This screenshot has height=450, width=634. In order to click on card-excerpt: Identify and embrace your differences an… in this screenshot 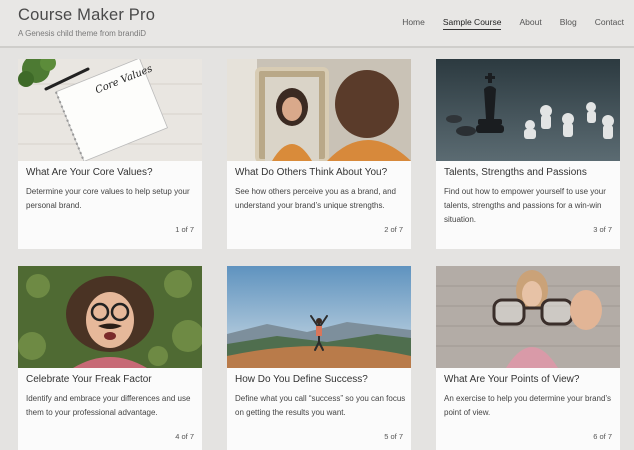, I will do `click(108, 405)`.